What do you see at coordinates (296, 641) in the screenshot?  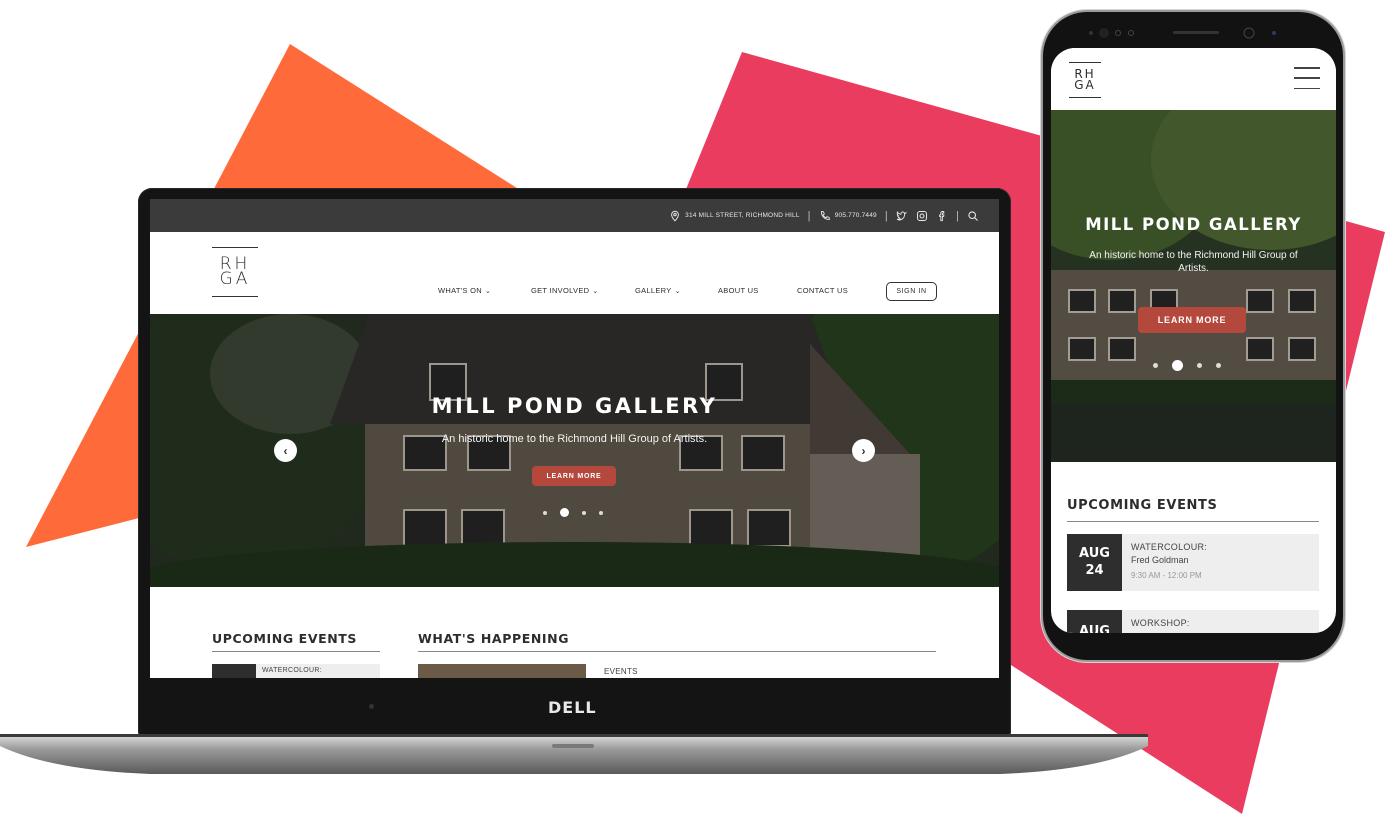 I see `upcoming-events-heading: UPCOMING EVENTS` at bounding box center [296, 641].